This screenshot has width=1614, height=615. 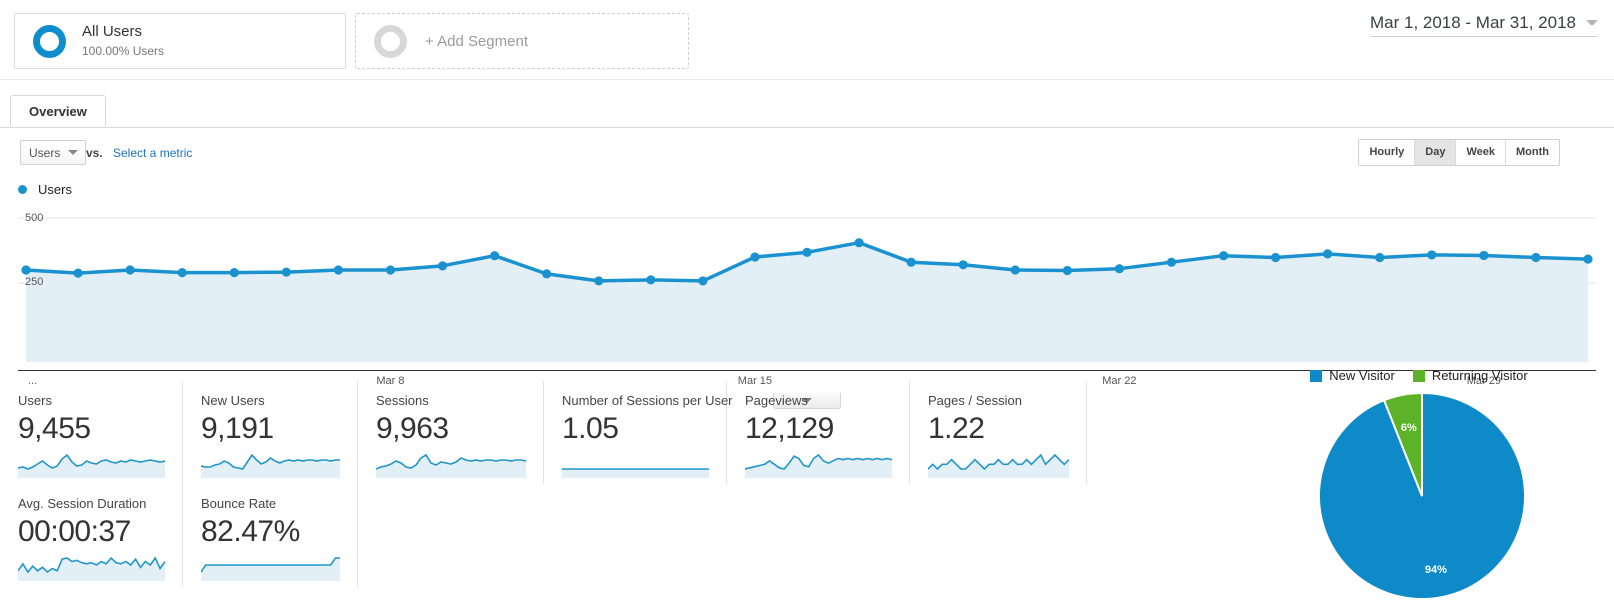 I want to click on metric-card: Pages / Session 1.22, so click(x=998, y=432).